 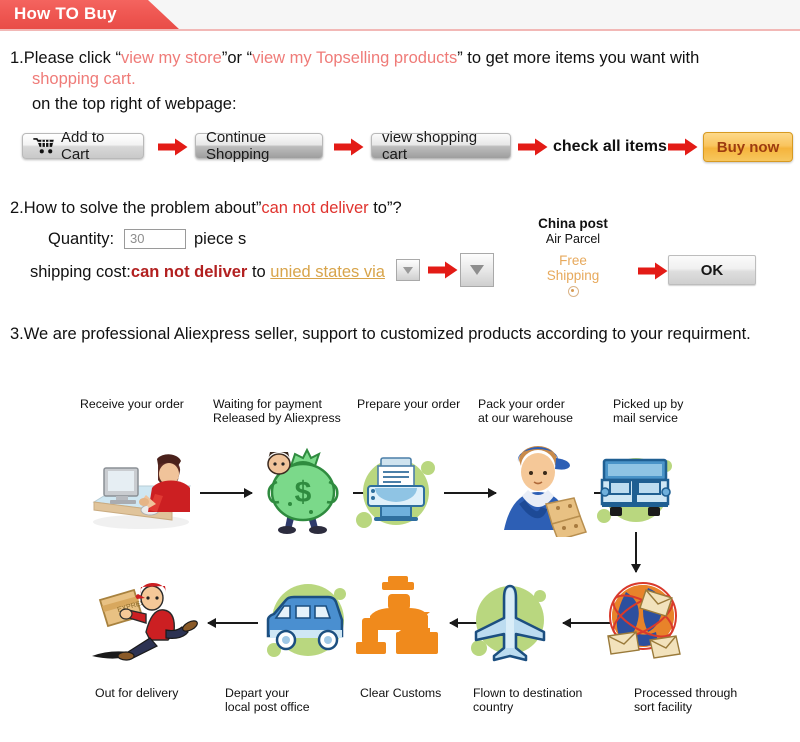 I want to click on step3-number: 3., so click(x=17, y=334).